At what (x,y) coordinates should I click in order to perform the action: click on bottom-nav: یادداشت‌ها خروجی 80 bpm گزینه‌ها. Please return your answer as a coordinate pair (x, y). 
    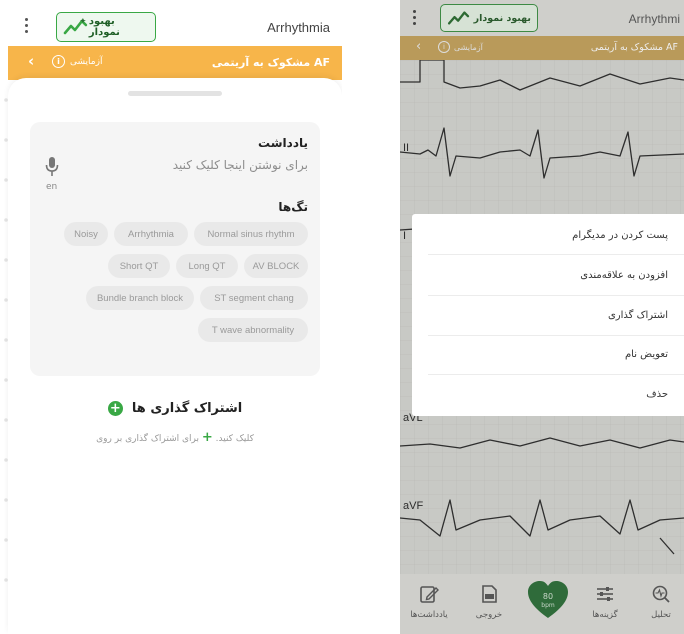
    Looking at the image, I should click on (542, 604).